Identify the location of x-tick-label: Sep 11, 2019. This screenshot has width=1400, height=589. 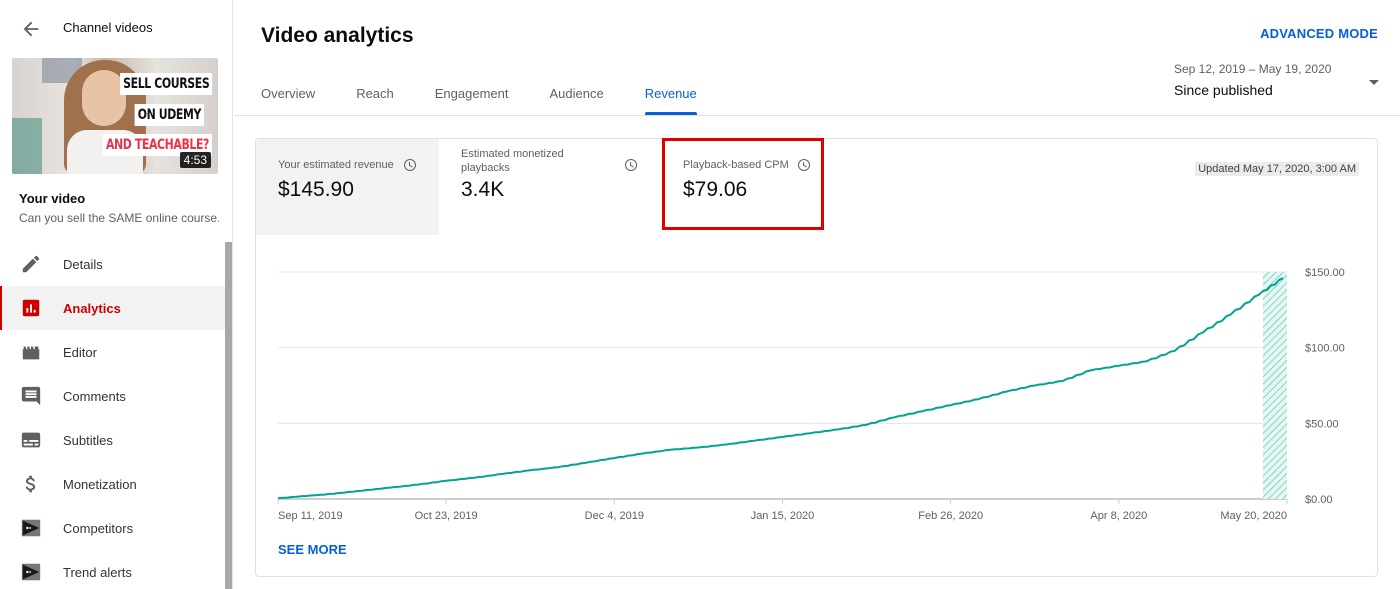
(310, 516).